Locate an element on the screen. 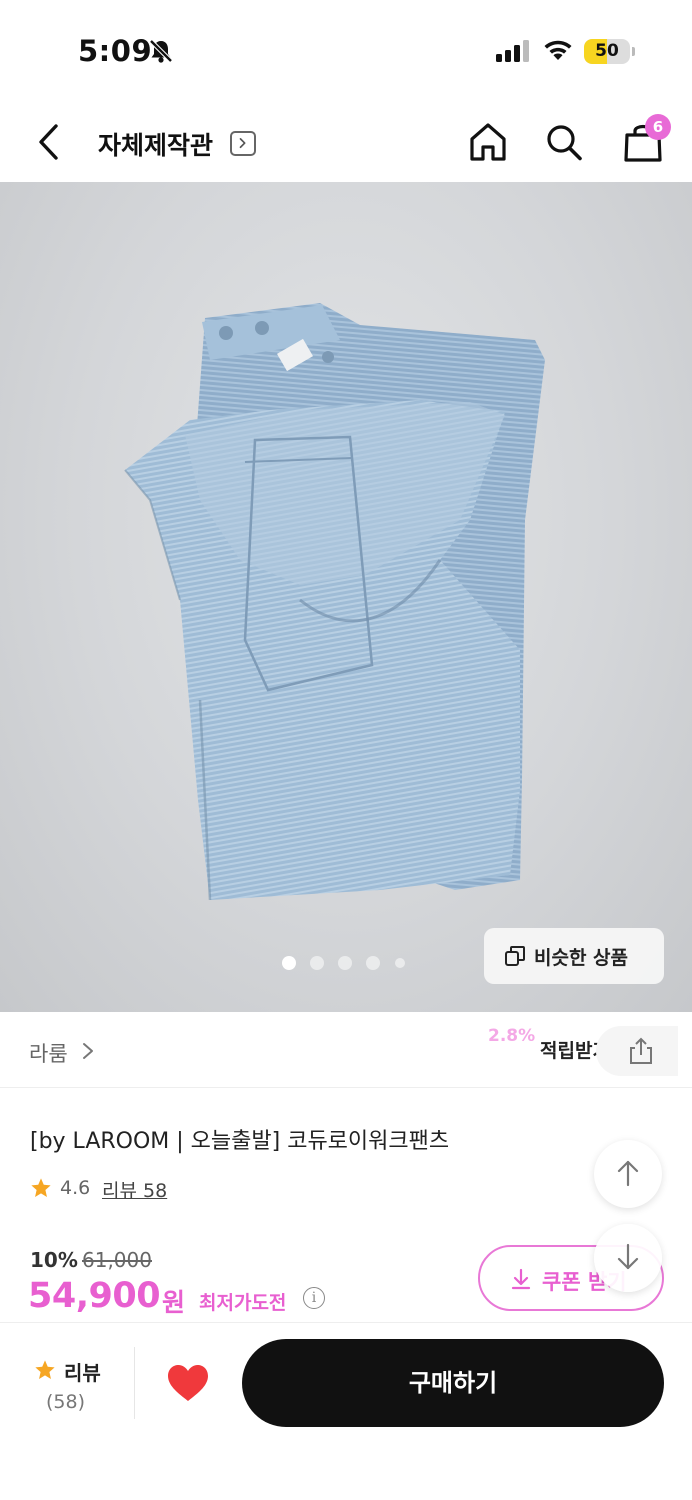  arrow-up-icon is located at coordinates (628, 1173).